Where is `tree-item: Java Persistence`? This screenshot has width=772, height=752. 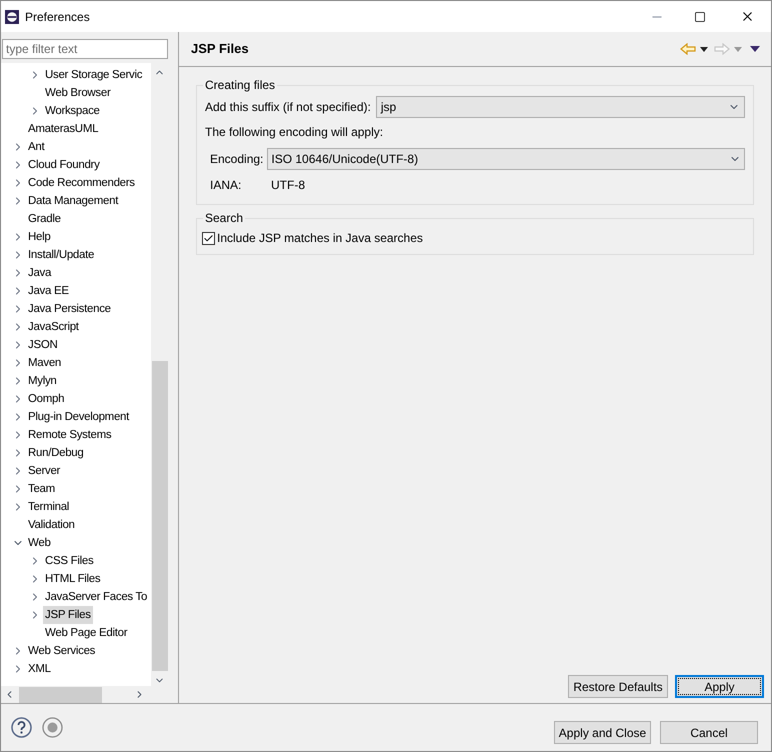
tree-item: Java Persistence is located at coordinates (69, 309).